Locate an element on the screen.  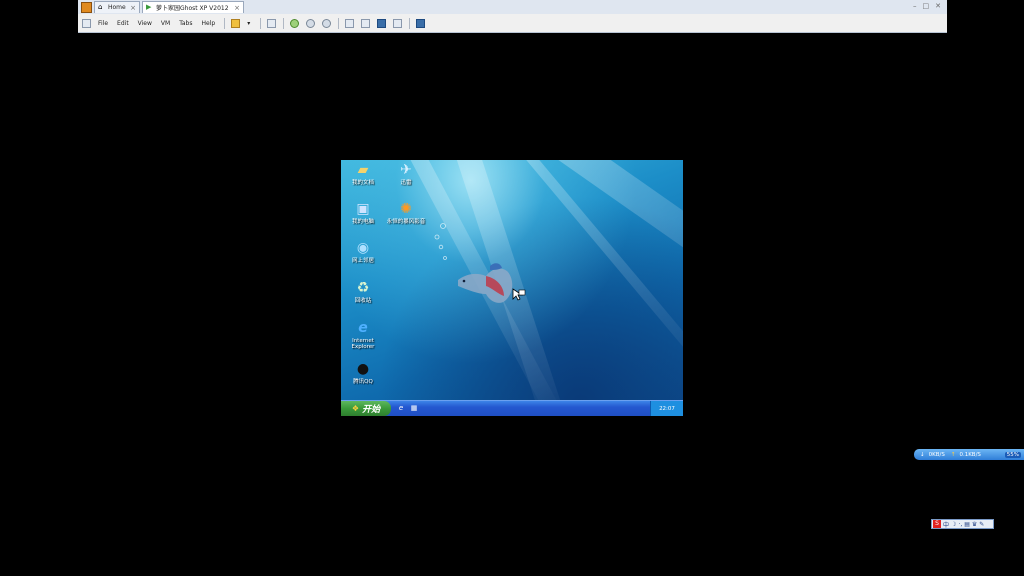
desktop-icon-qq: ● 腾讯QQ is located at coordinates (363, 373).